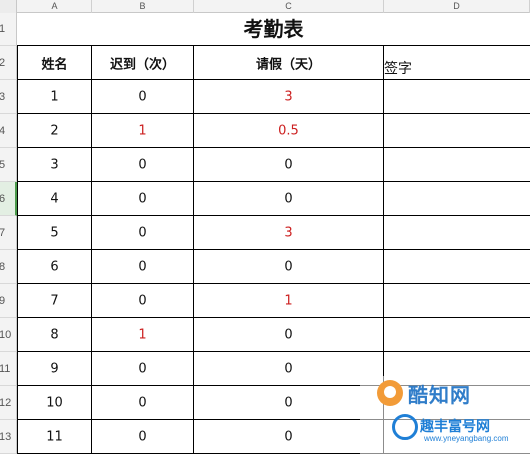  I want to click on row-header-8: 8, so click(8, 267).